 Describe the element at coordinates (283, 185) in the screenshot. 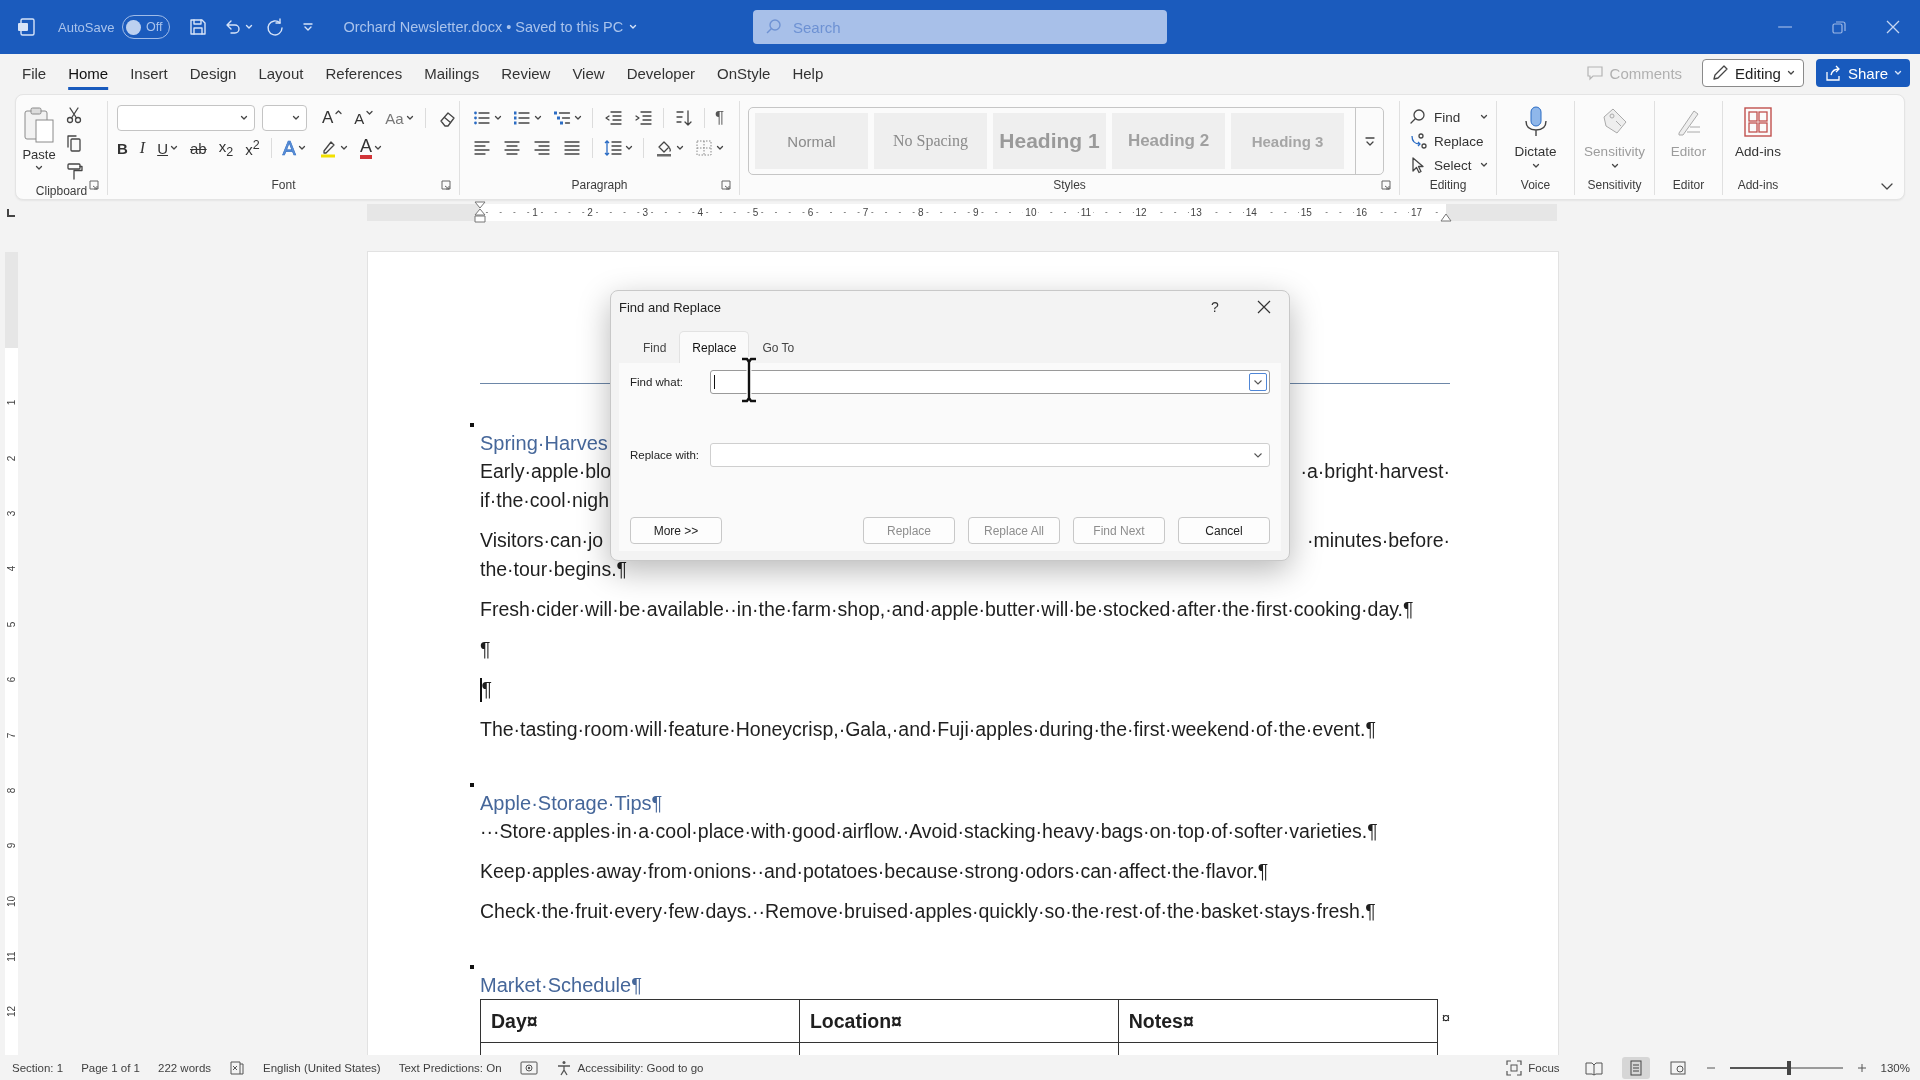

I see `group-label: Font` at that location.